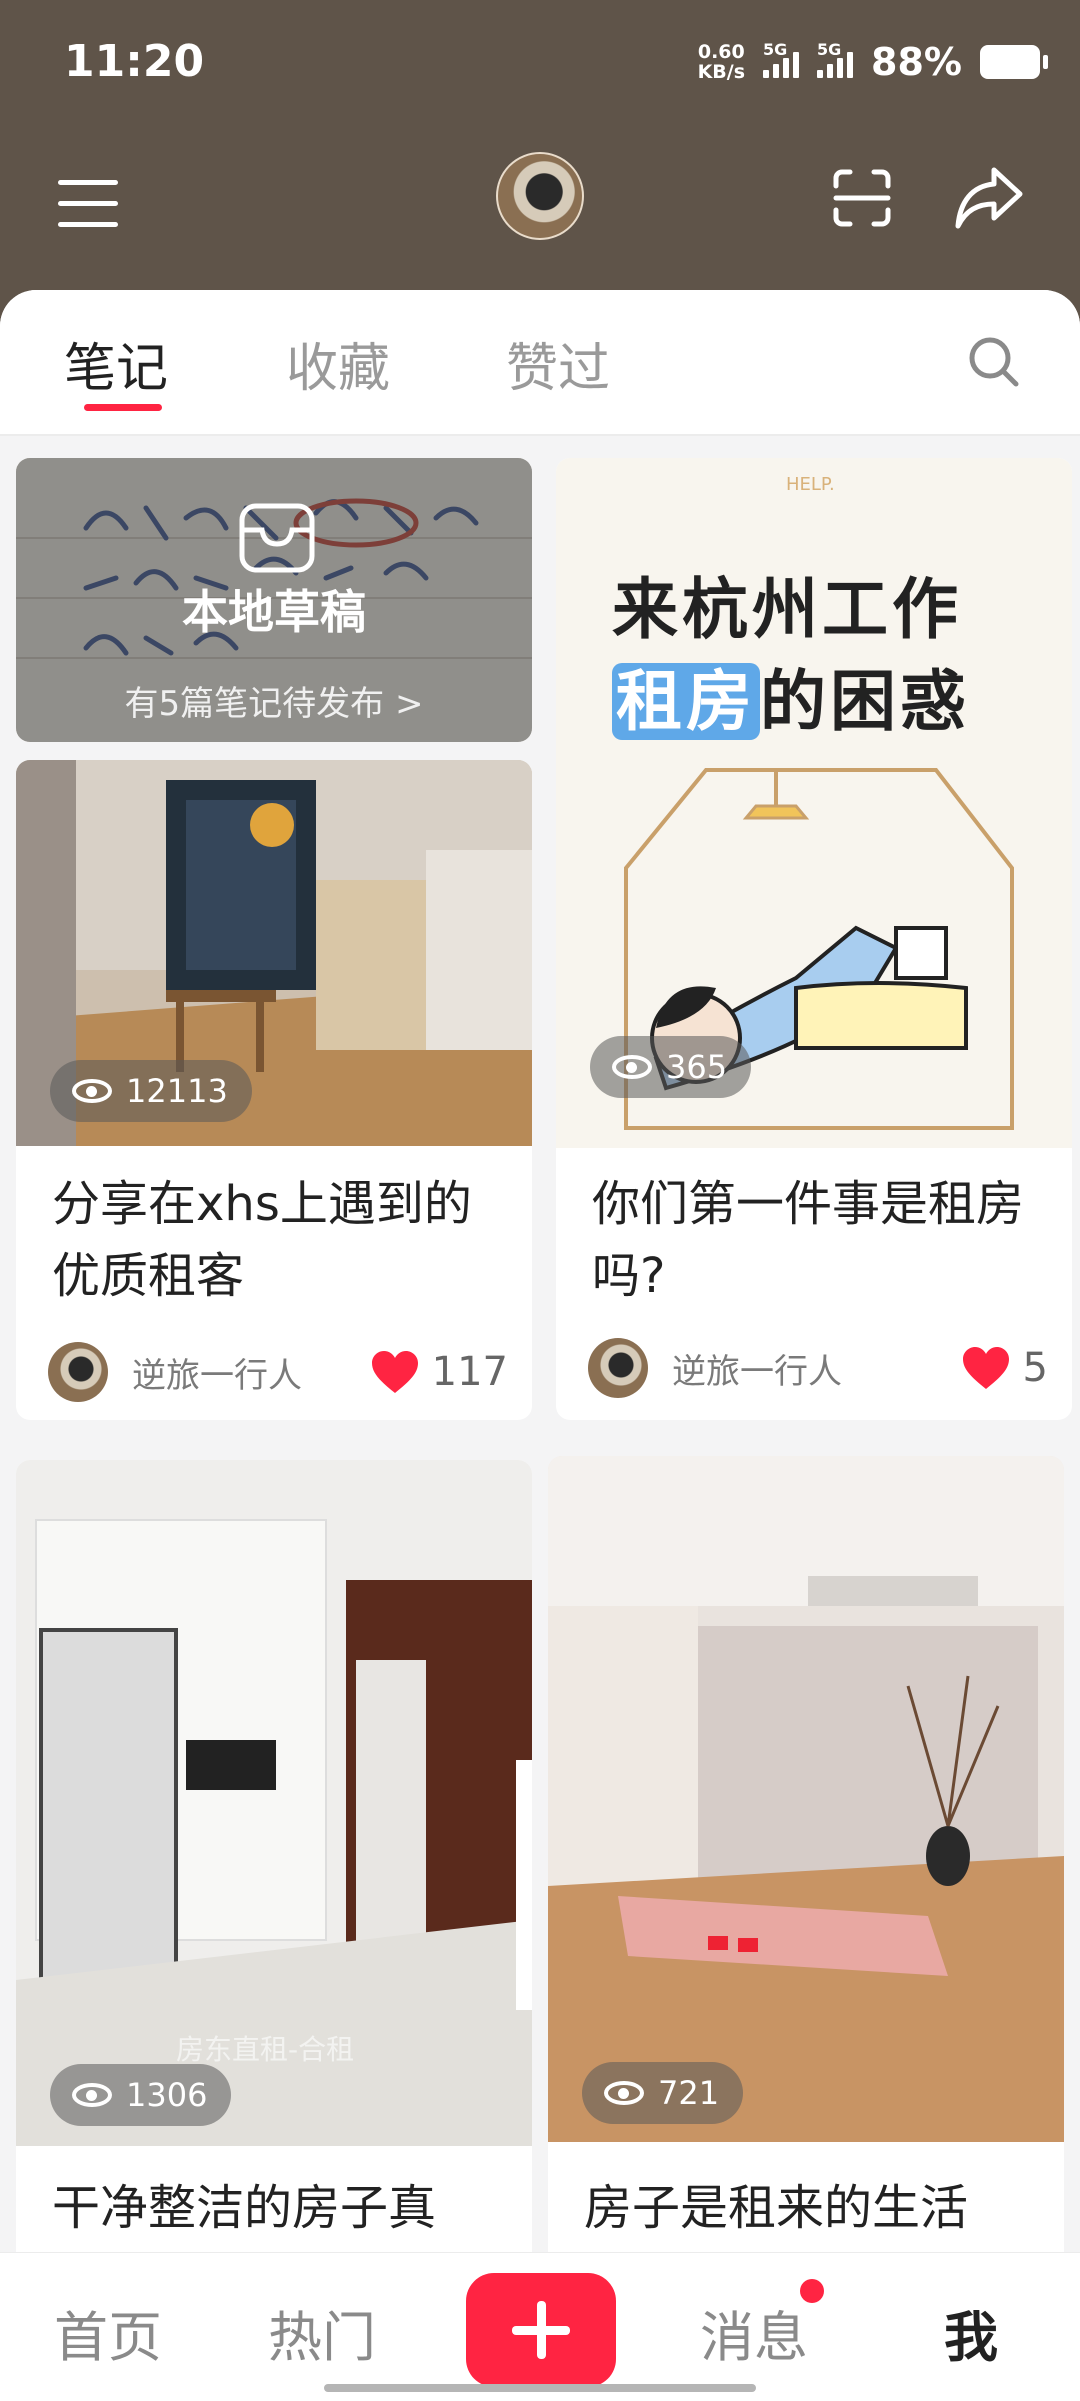 The height and width of the screenshot is (2401, 1080). What do you see at coordinates (721, 72) in the screenshot?
I see `network-speed-unit: KB/s` at bounding box center [721, 72].